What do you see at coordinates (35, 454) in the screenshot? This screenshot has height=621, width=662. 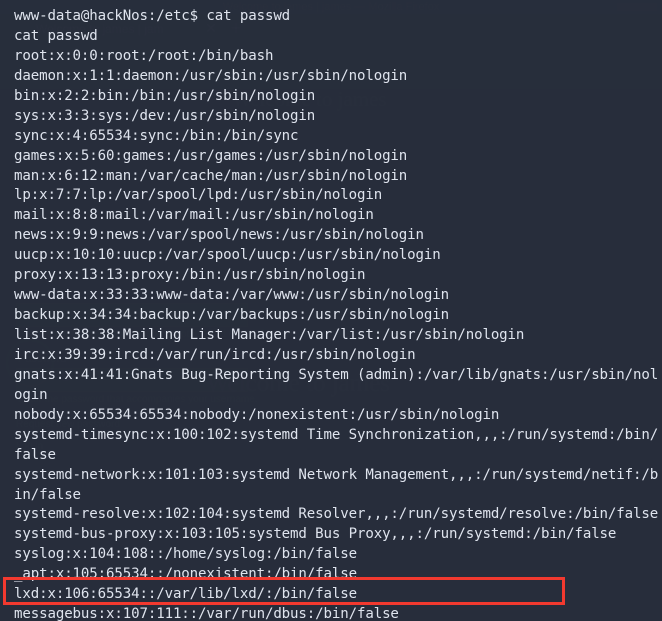 I see `terminal-line: false` at bounding box center [35, 454].